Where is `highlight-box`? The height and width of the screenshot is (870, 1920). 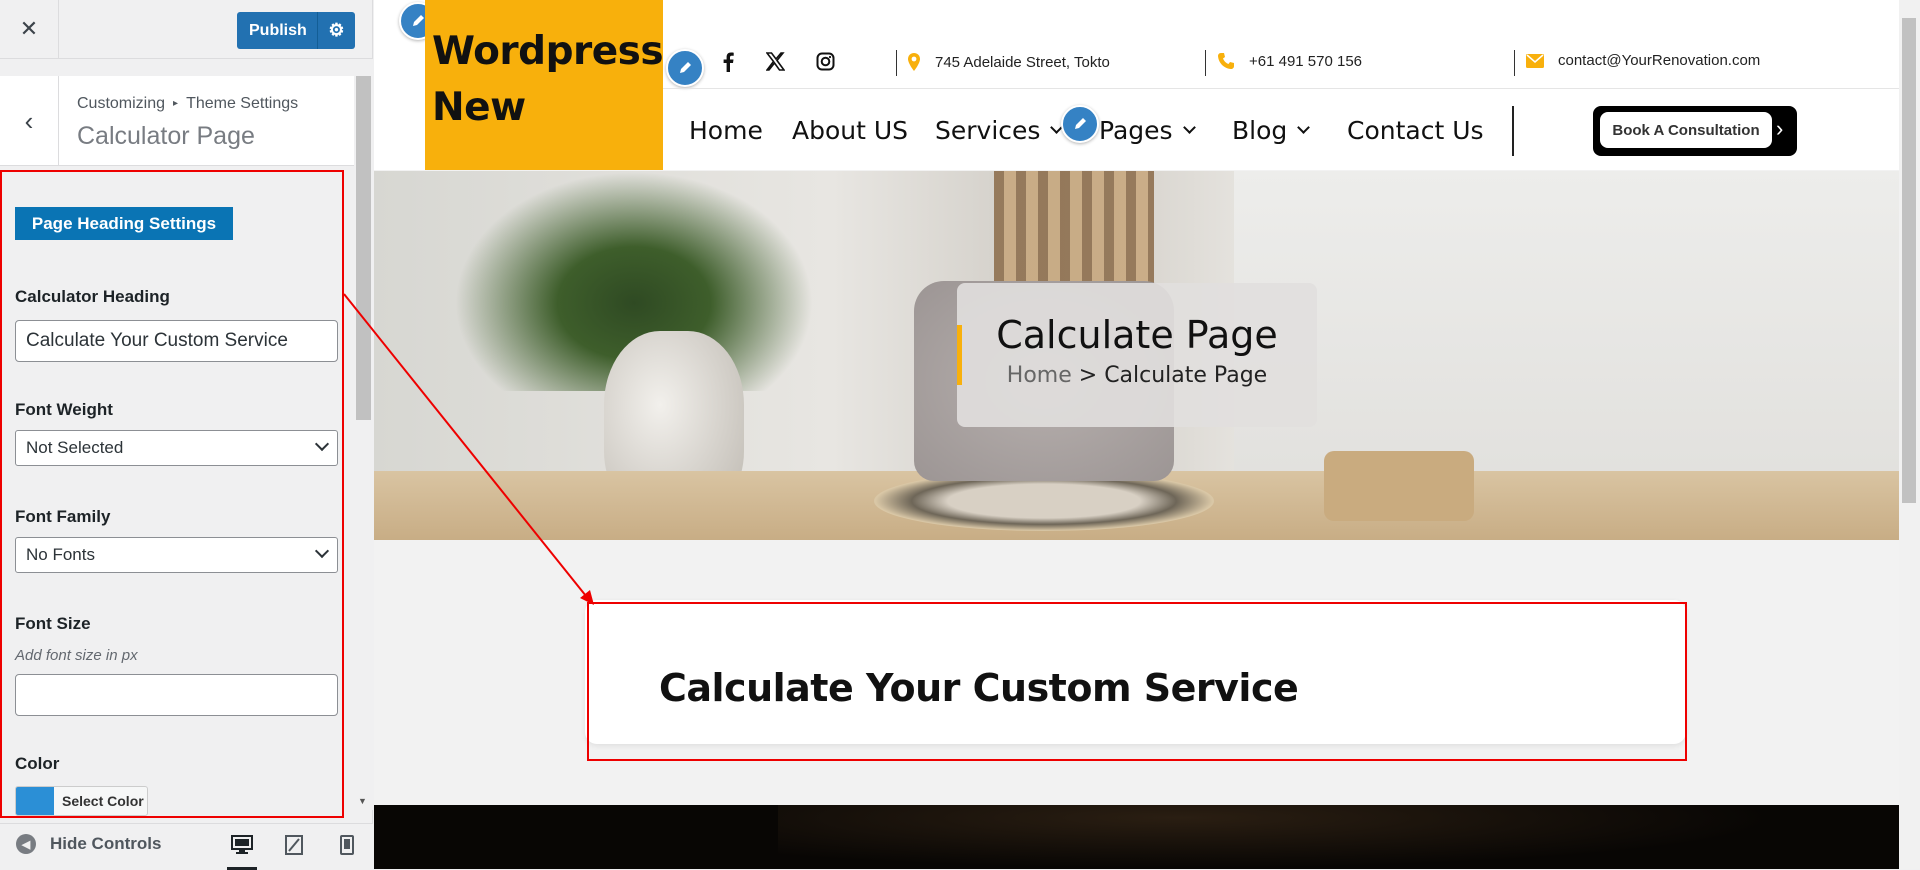
highlight-box is located at coordinates (1137, 681).